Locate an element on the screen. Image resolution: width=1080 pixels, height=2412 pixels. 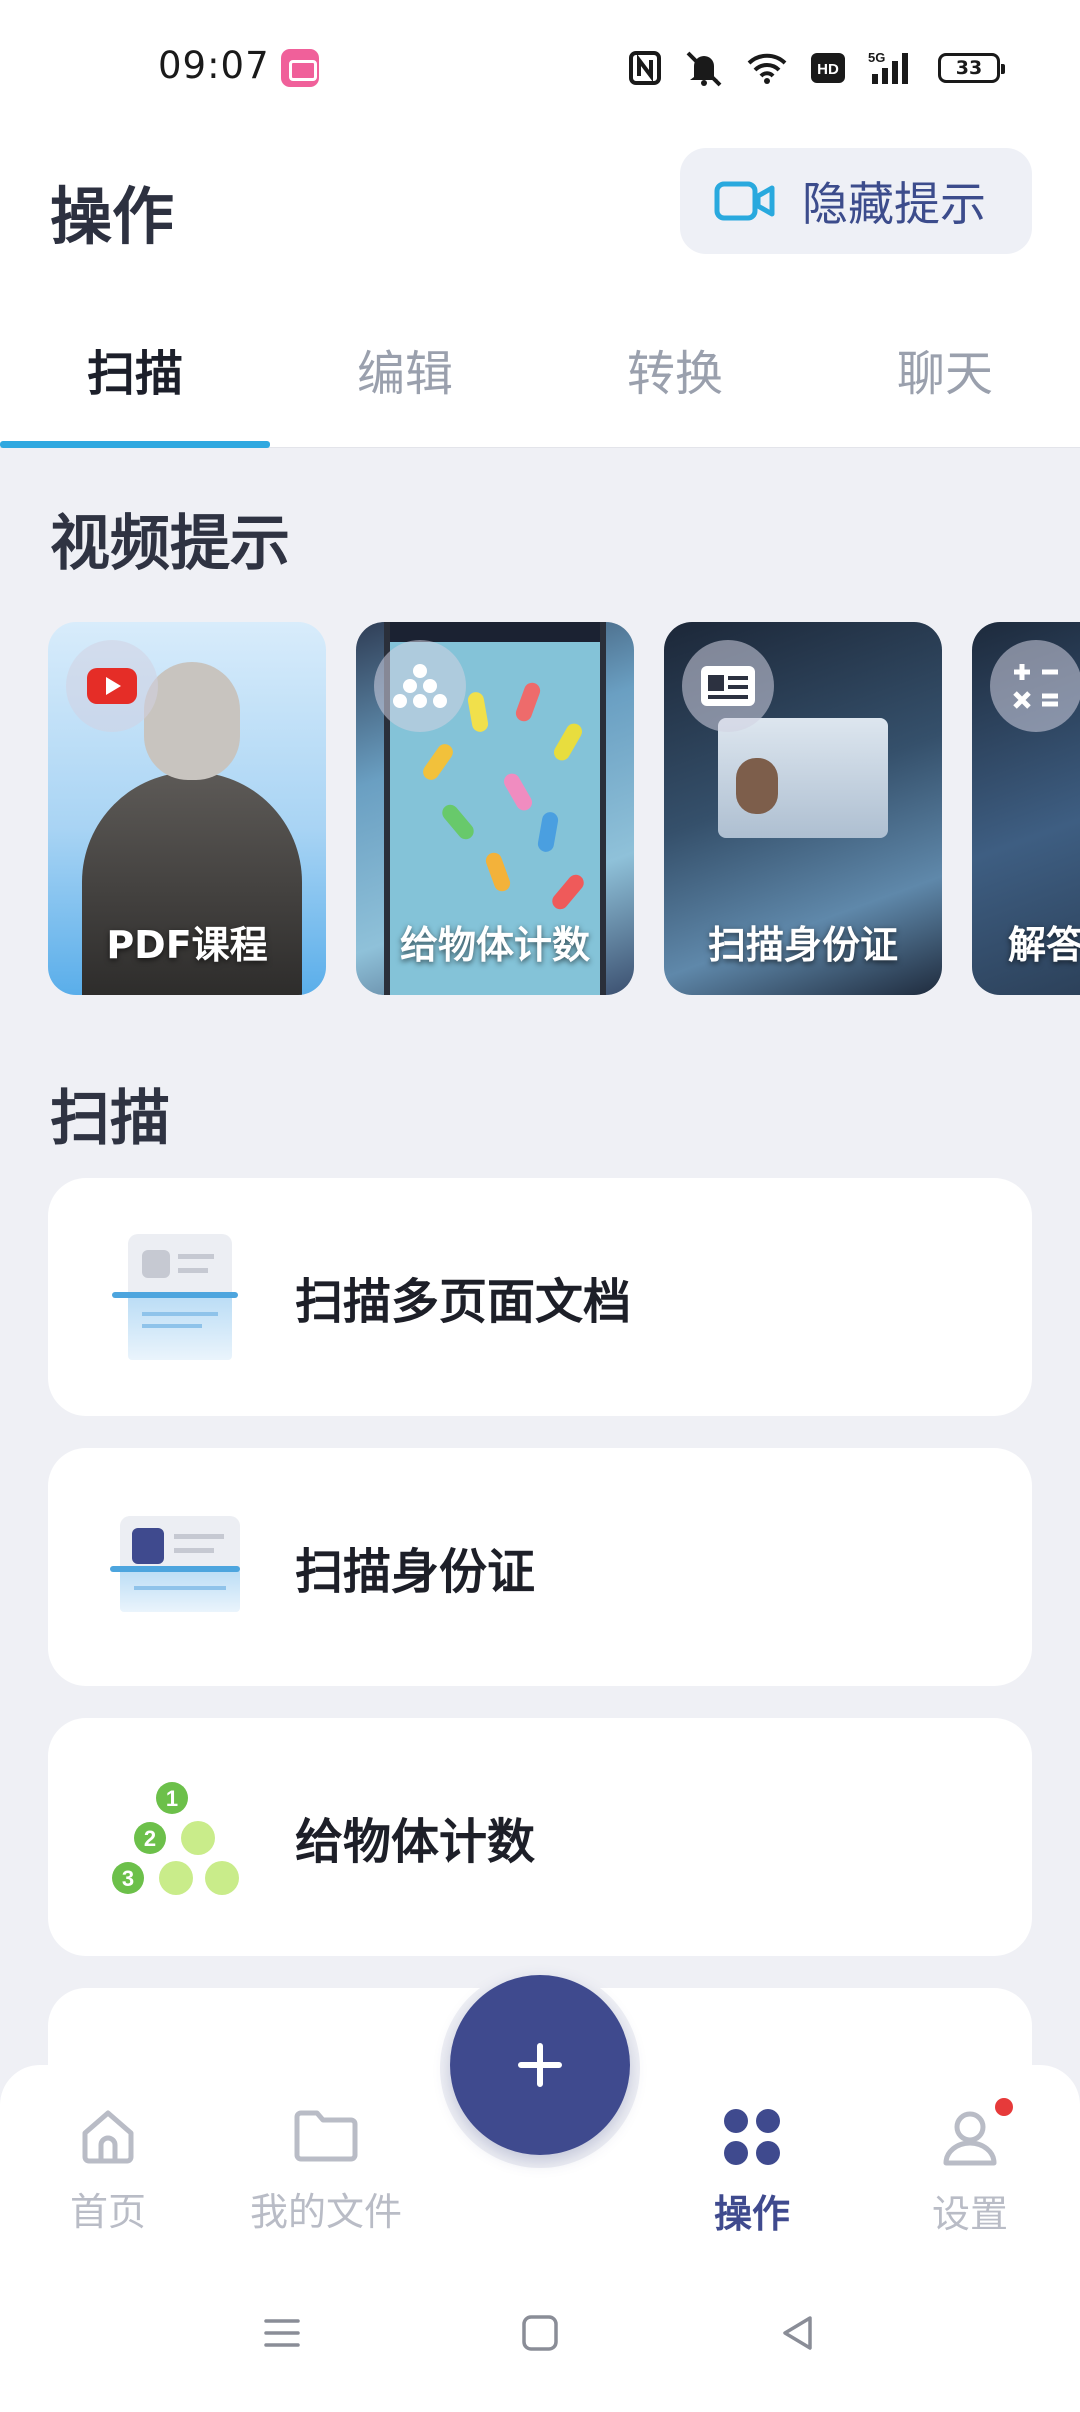
tab-convert: 转换 is located at coordinates (675, 369).